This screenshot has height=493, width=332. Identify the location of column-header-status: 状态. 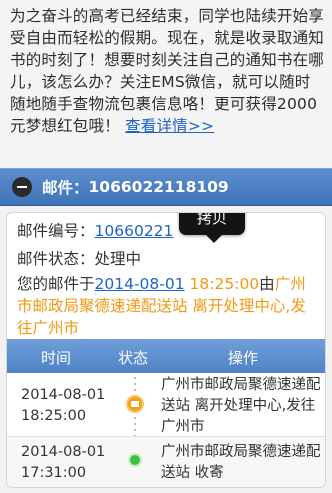
(133, 358).